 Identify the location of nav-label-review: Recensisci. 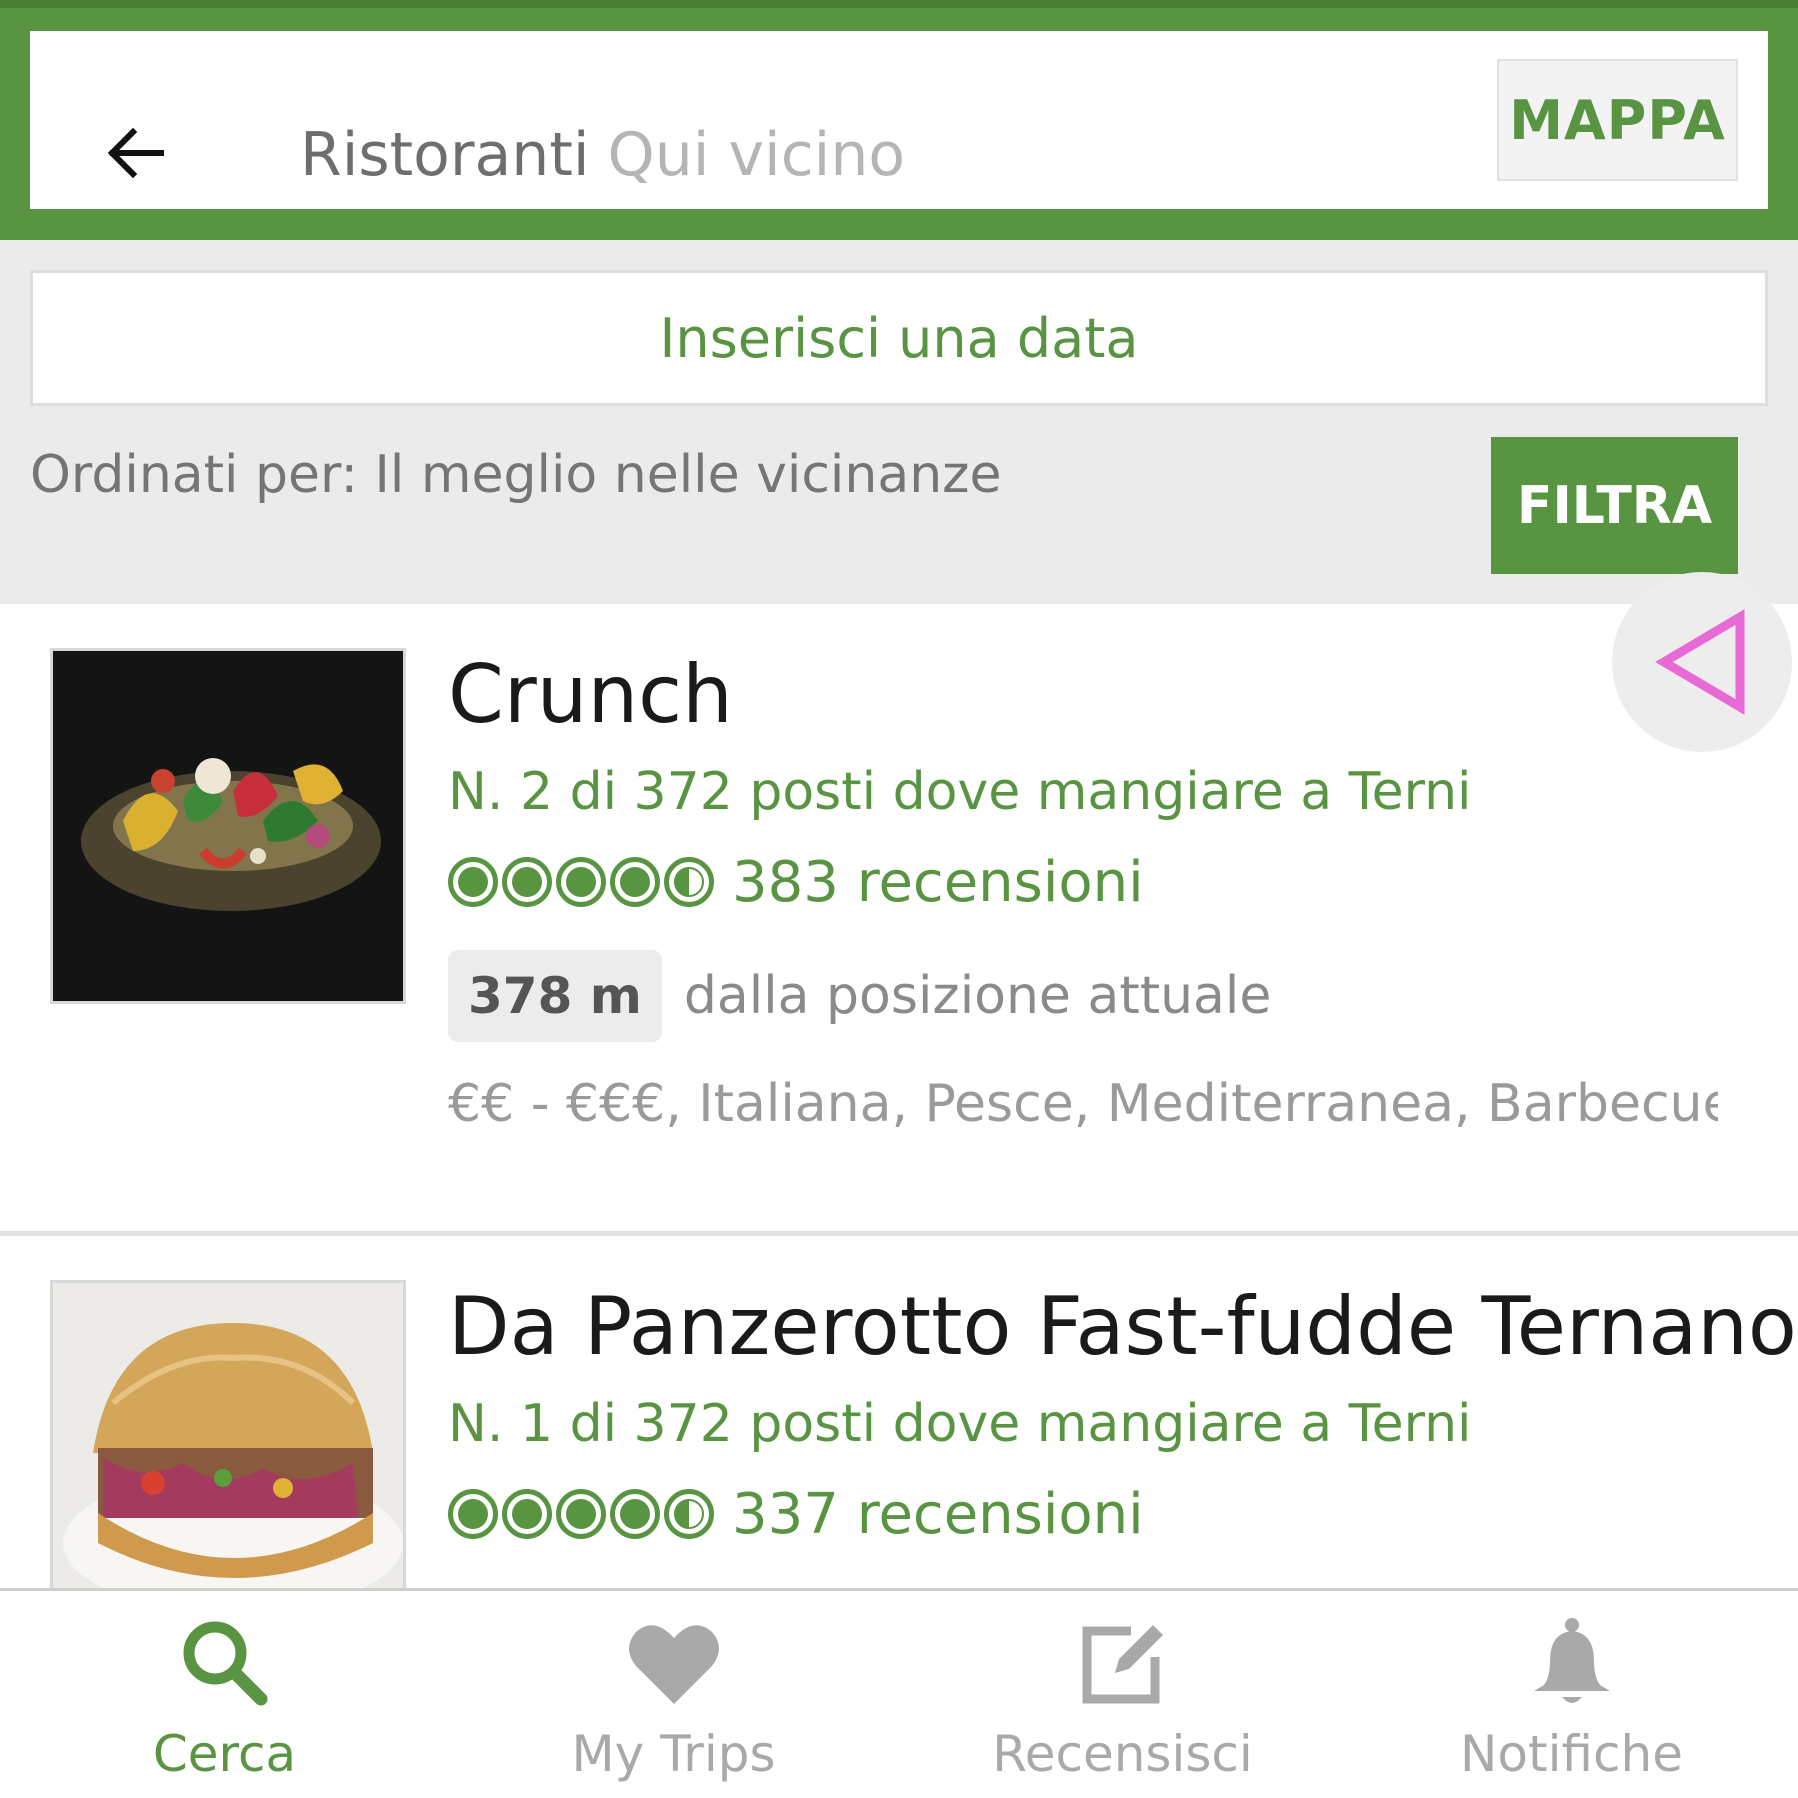
(1122, 1754).